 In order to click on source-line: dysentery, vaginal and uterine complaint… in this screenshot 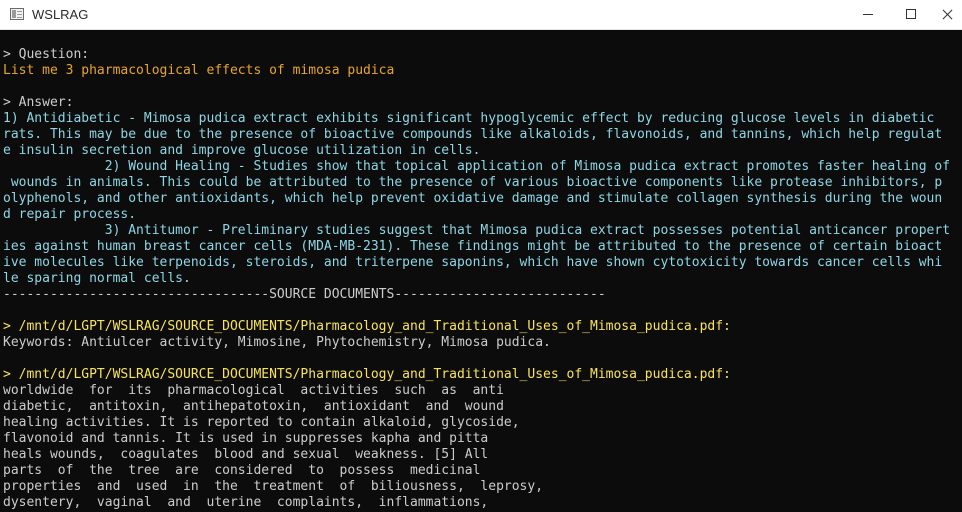, I will do `click(246, 502)`.